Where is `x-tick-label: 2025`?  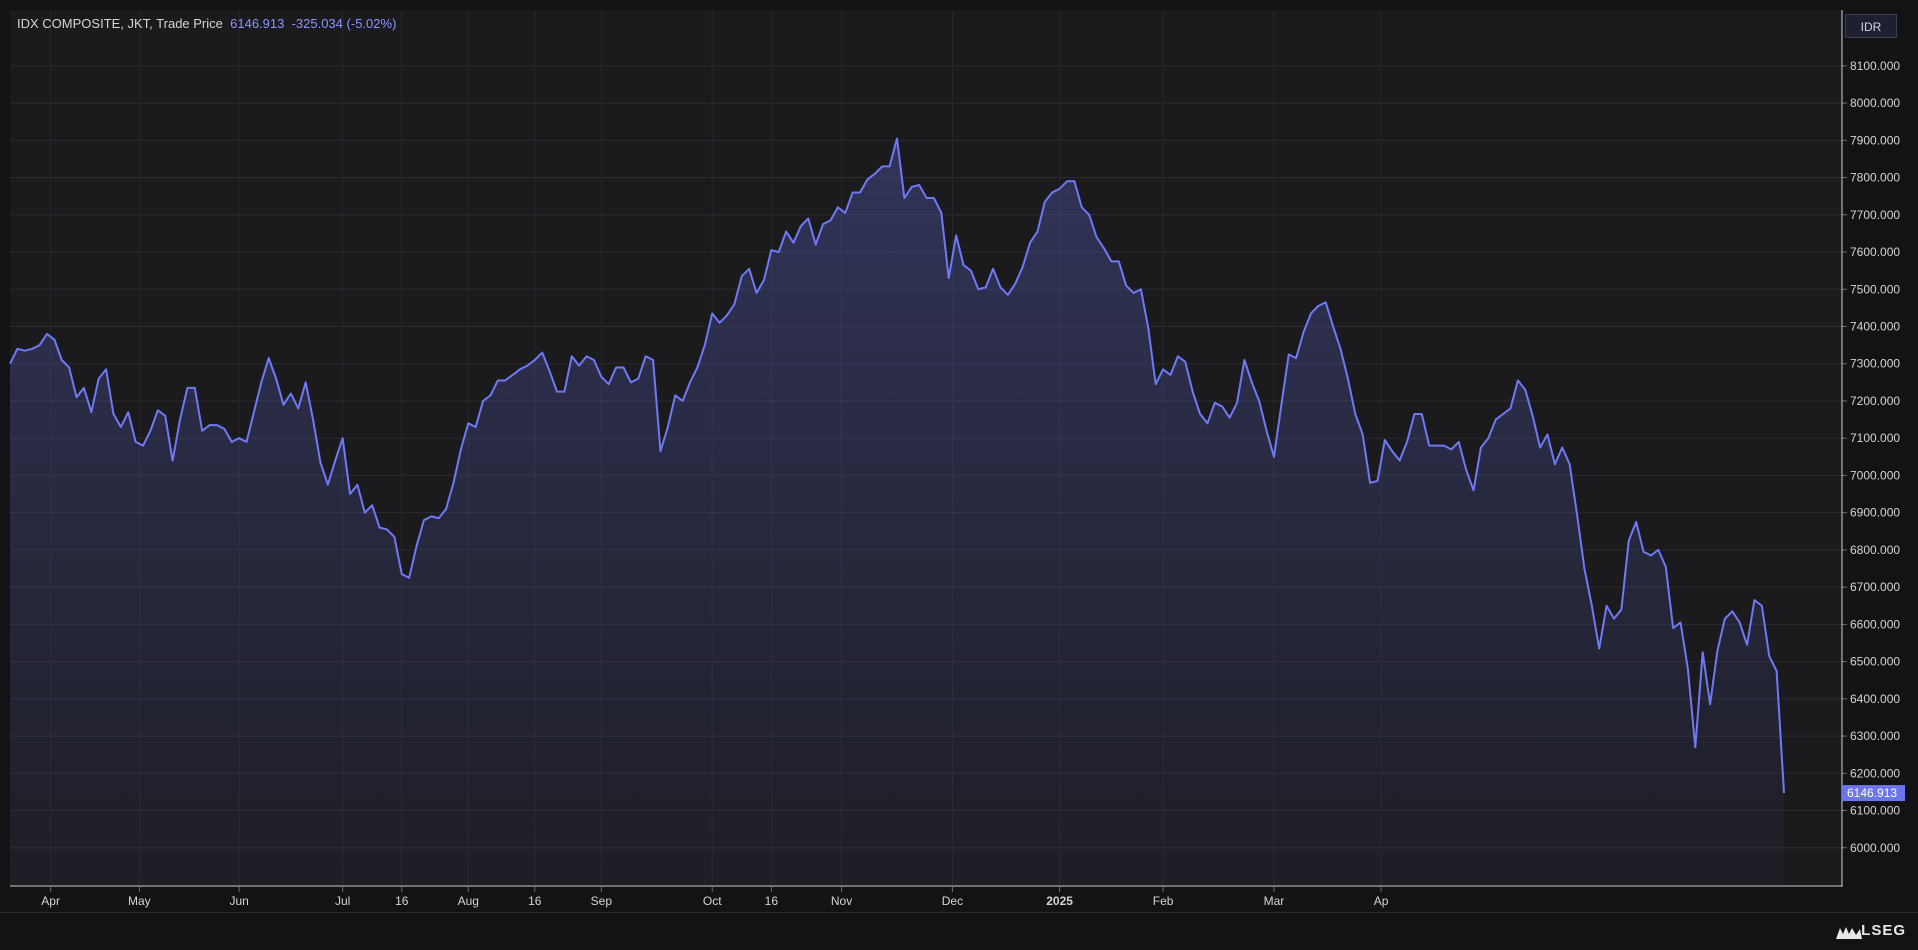
x-tick-label: 2025 is located at coordinates (1059, 901).